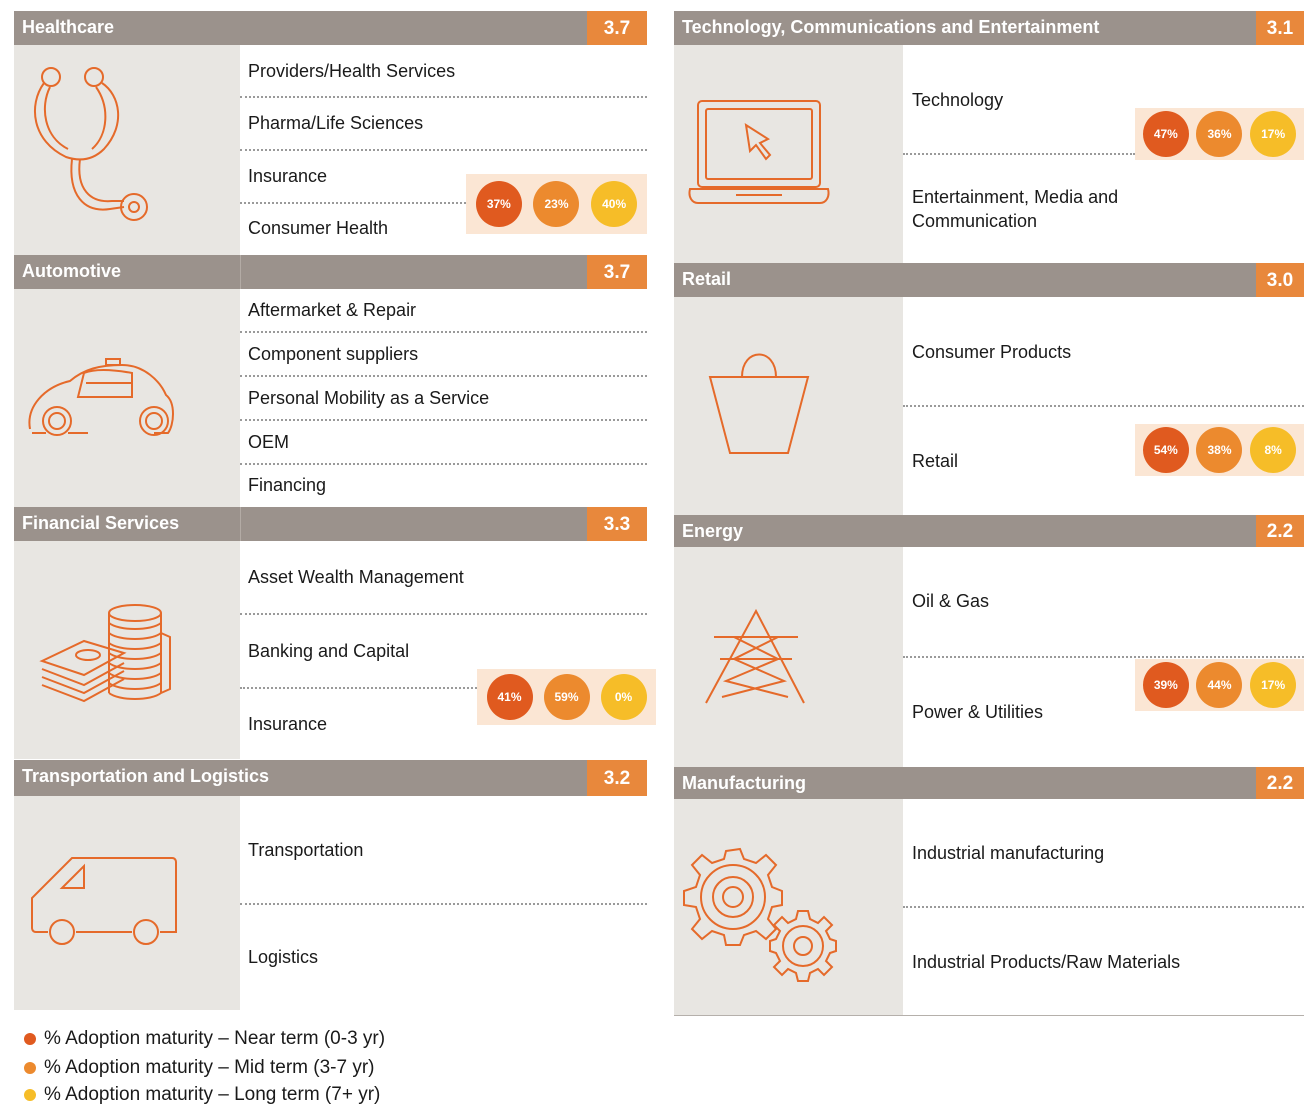 This screenshot has width=1304, height=1105. Describe the element at coordinates (498, 204) in the screenshot. I see `adoption-near-badge: 37%` at that location.